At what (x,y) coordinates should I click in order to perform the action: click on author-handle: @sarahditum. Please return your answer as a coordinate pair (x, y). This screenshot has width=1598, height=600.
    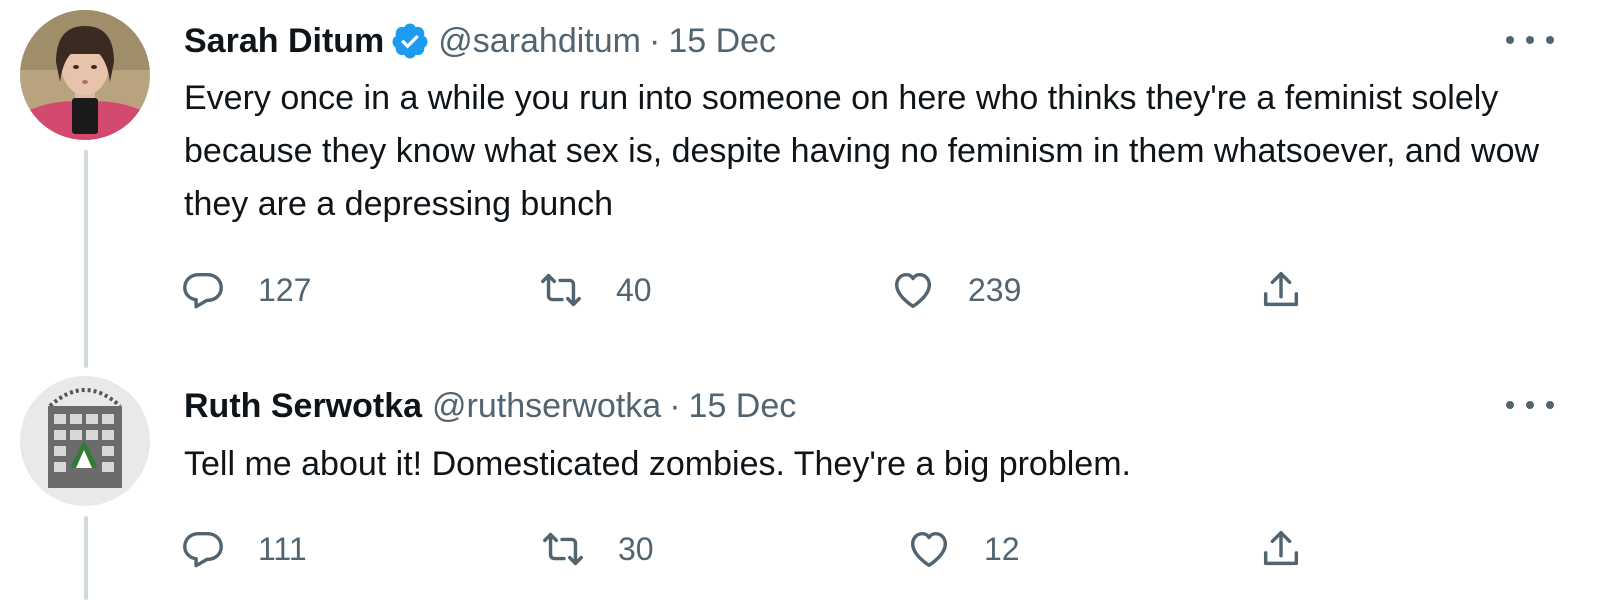
    Looking at the image, I should click on (539, 41).